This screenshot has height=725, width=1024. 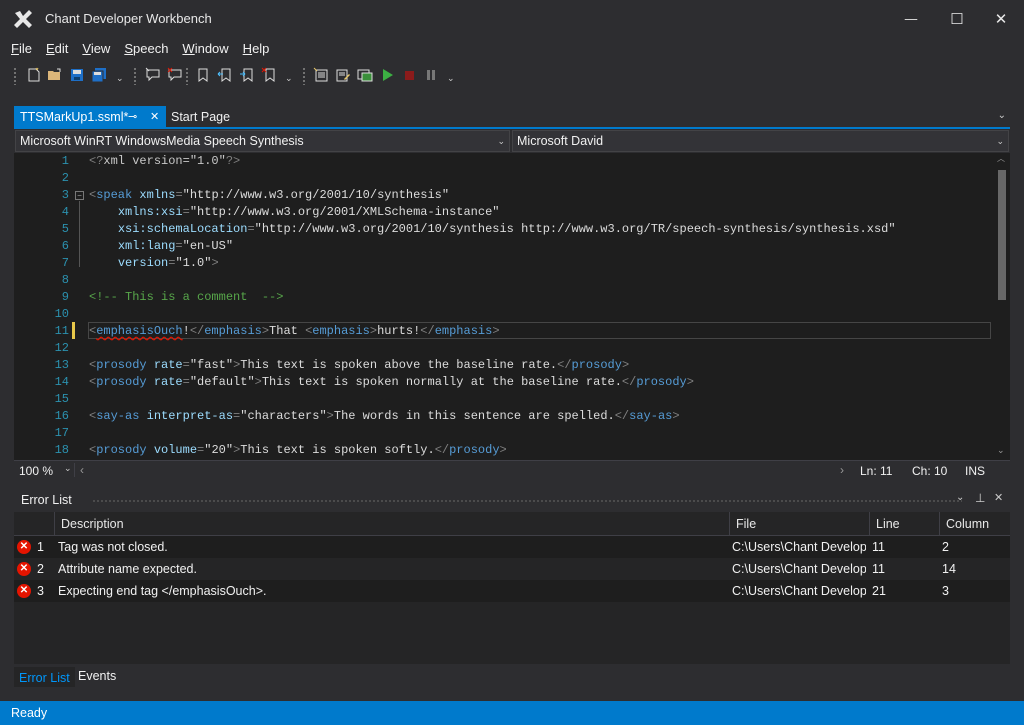 What do you see at coordinates (512, 76) in the screenshot?
I see `toolbar: ⌄ ⌄ ⌄` at bounding box center [512, 76].